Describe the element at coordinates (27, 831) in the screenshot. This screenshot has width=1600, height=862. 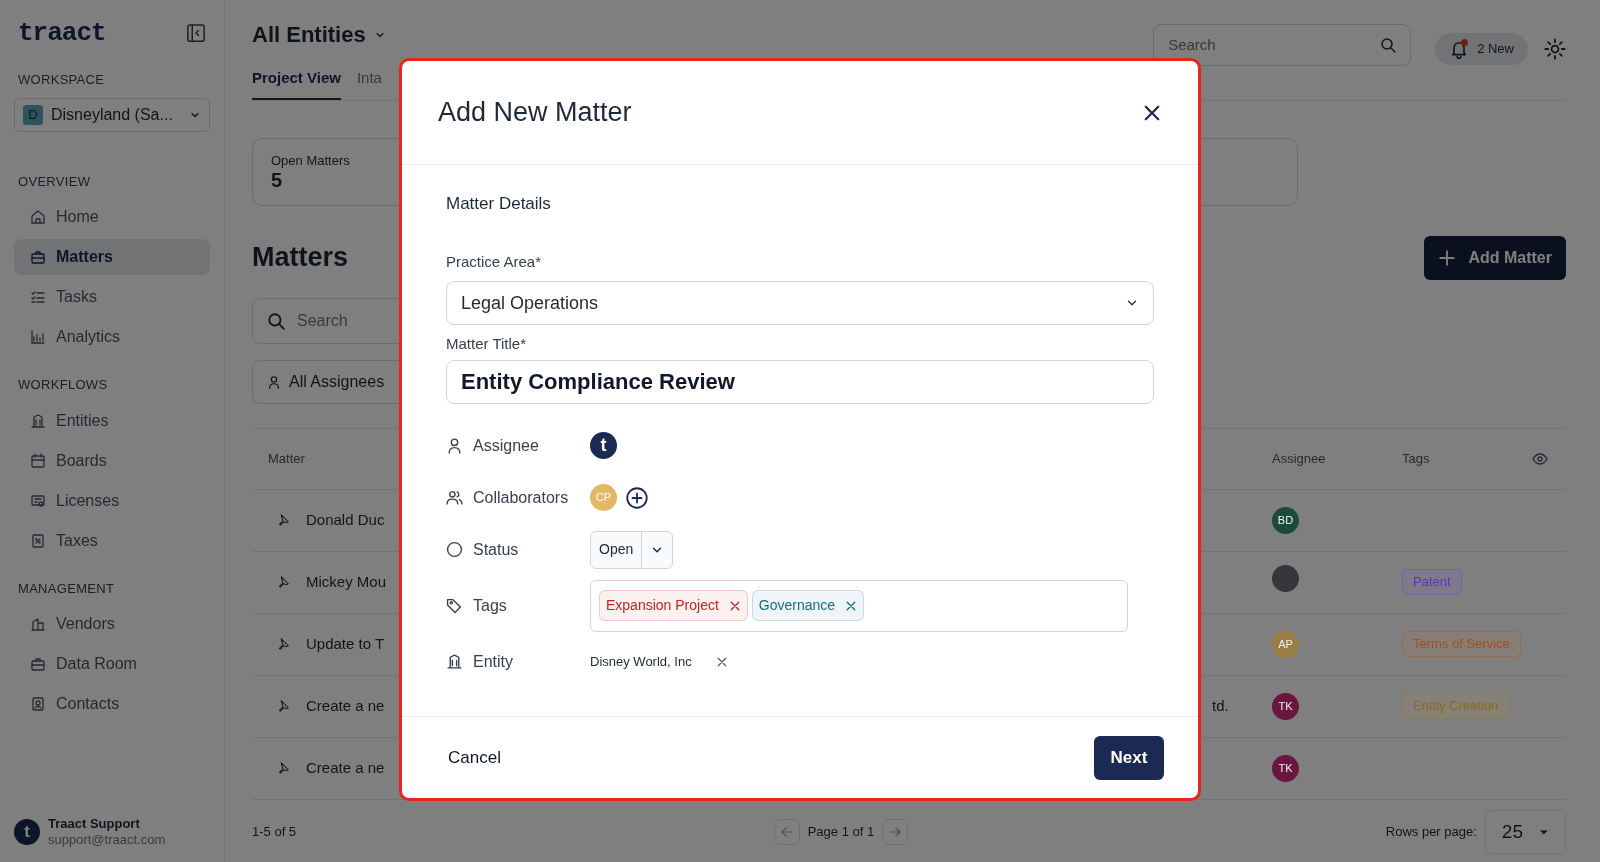
I see `user-avatar: t` at that location.